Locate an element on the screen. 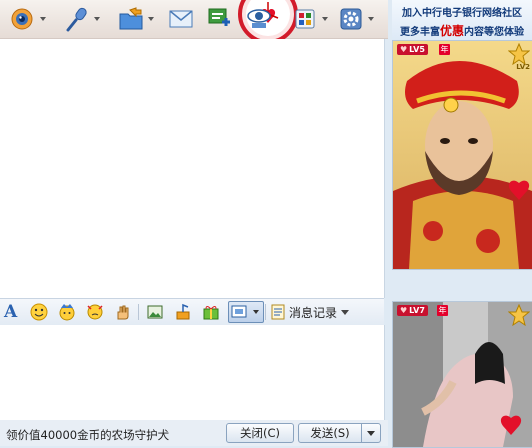 The image size is (532, 448). ad-line-2: 更多丰富优惠内容等您体验 is located at coordinates (462, 30).